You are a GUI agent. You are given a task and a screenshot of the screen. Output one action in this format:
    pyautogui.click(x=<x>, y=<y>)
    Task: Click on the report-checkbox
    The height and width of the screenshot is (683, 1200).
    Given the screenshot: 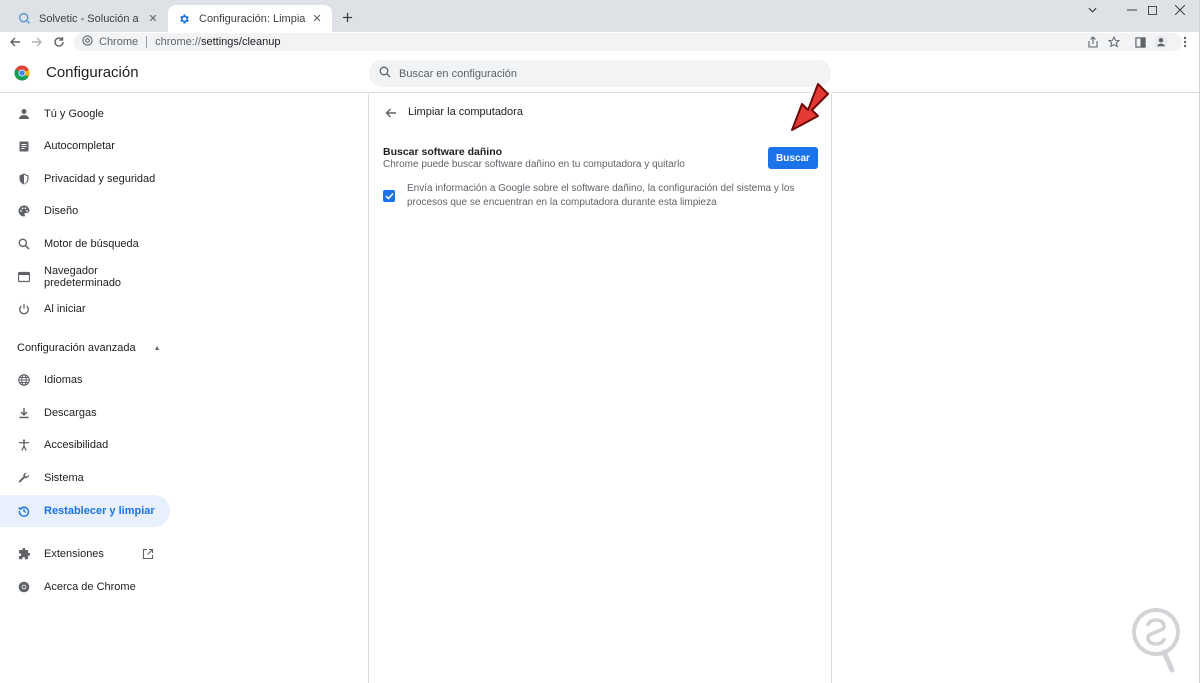 What is the action you would take?
    pyautogui.click(x=389, y=196)
    